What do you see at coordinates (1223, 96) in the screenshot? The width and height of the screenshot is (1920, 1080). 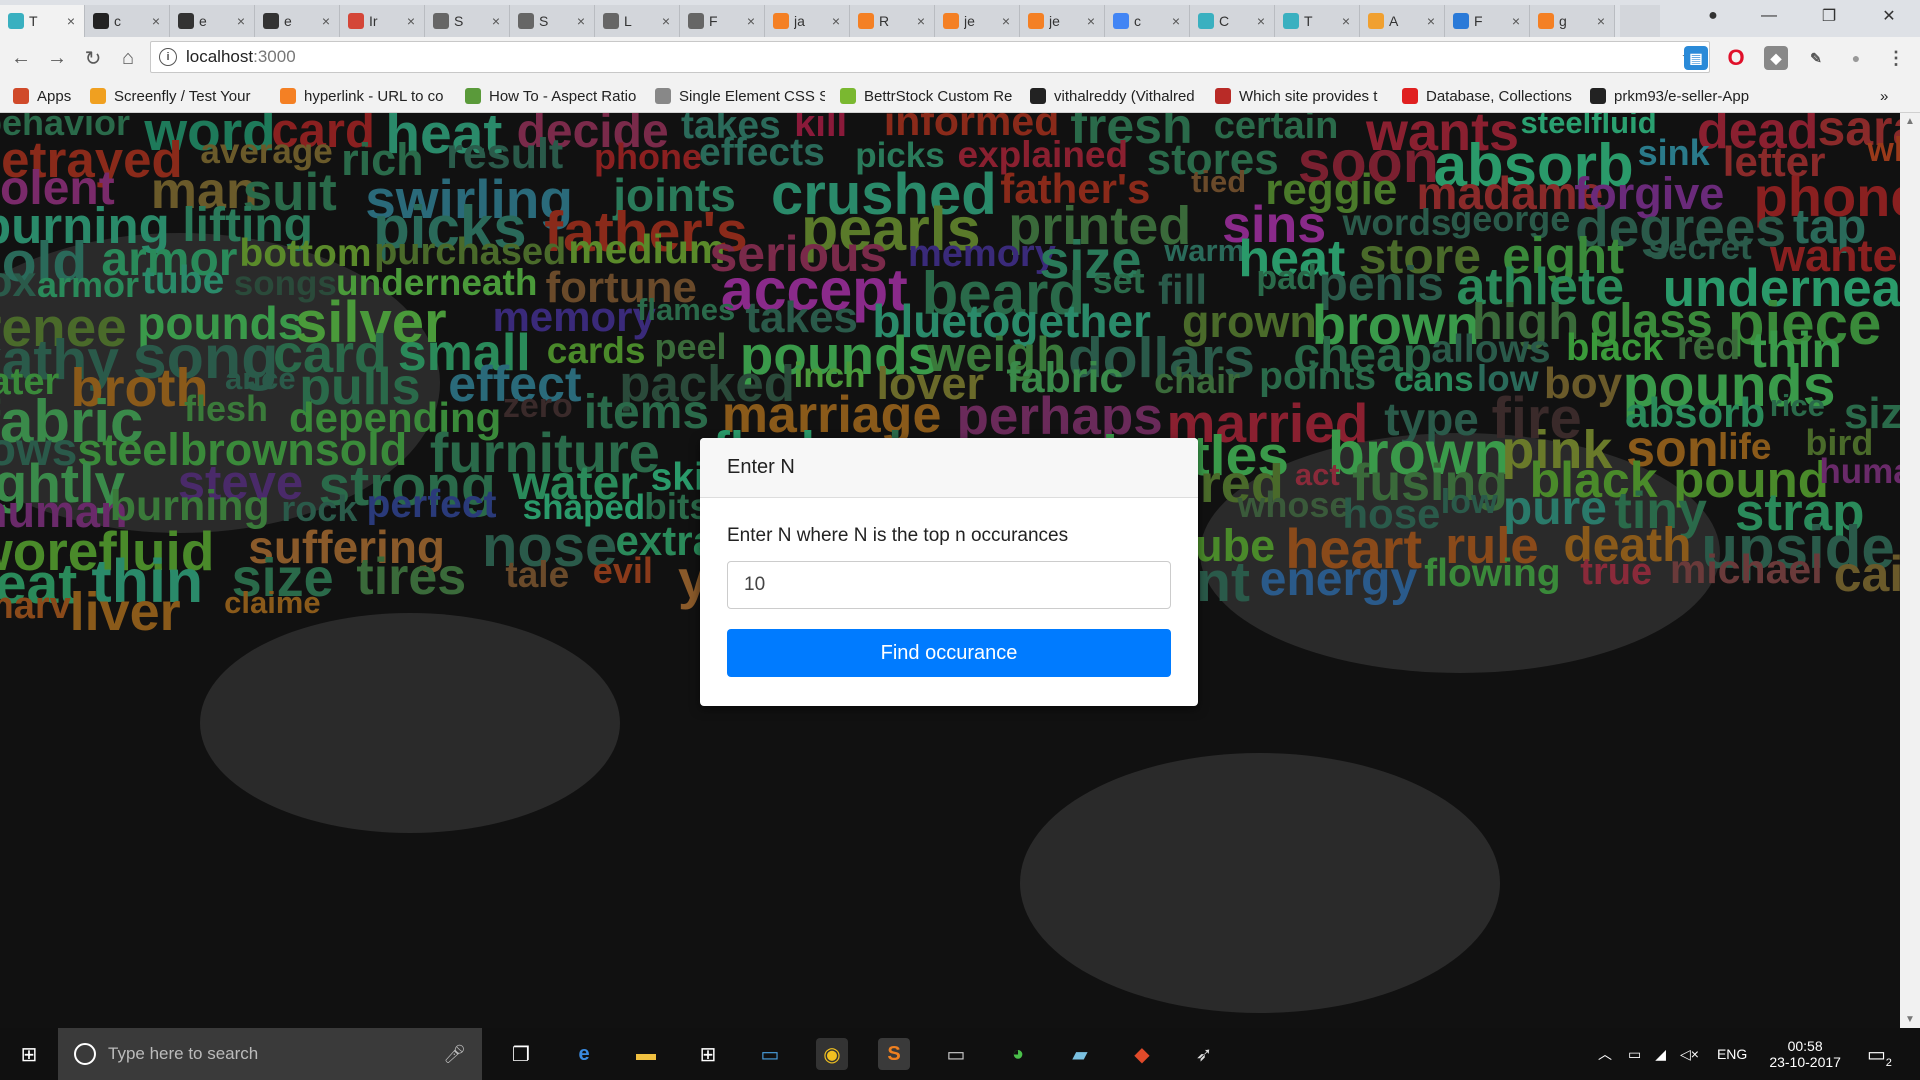 I see `bookmark-favicon-icon` at bounding box center [1223, 96].